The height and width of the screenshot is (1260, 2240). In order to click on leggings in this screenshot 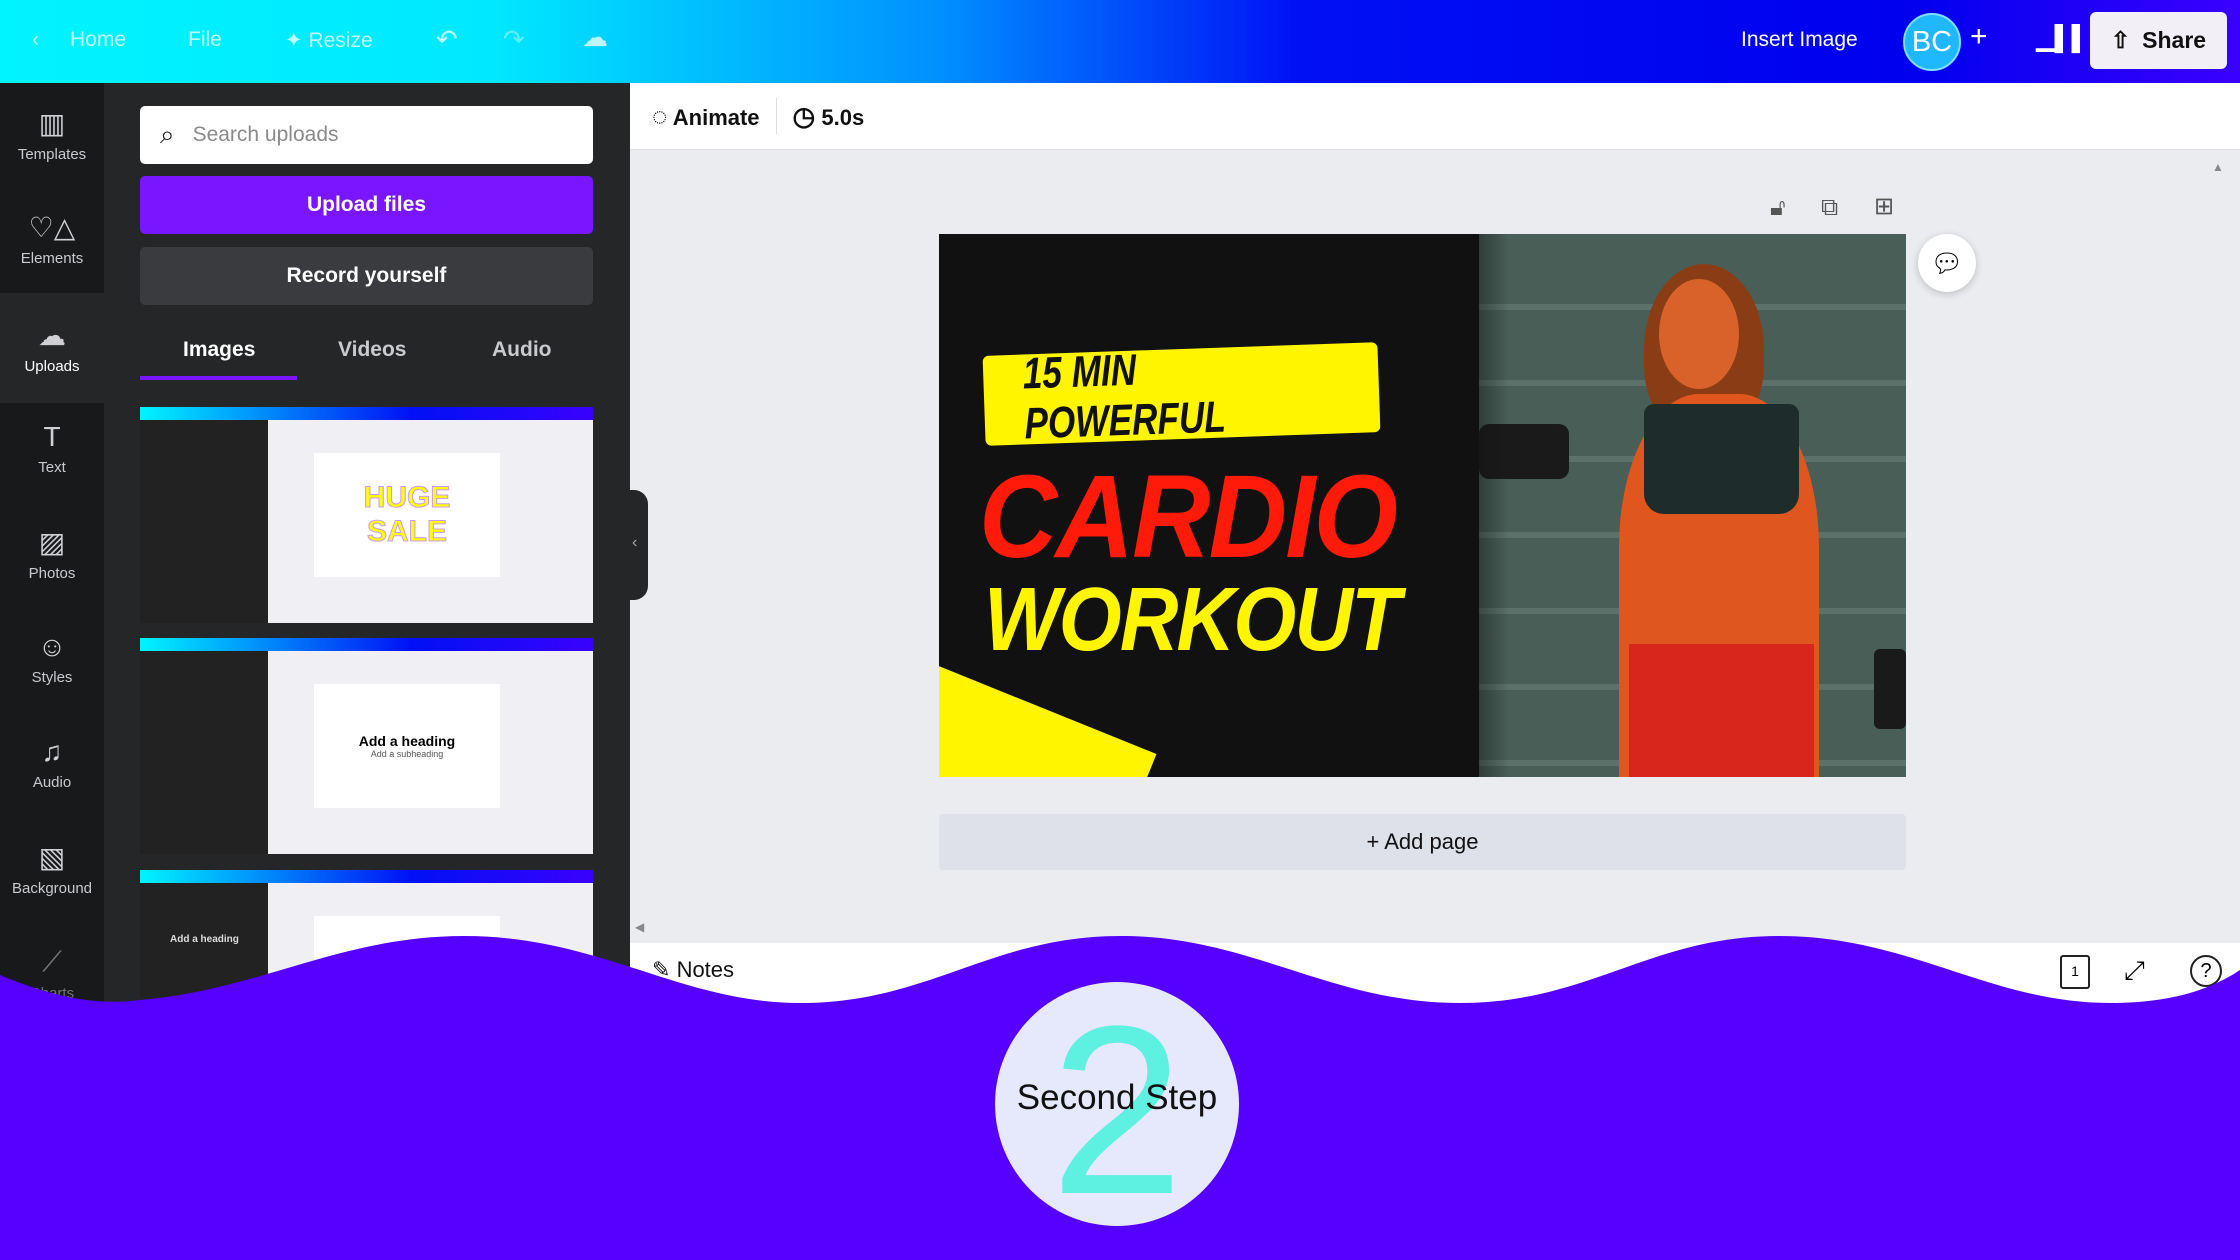, I will do `click(1721, 710)`.